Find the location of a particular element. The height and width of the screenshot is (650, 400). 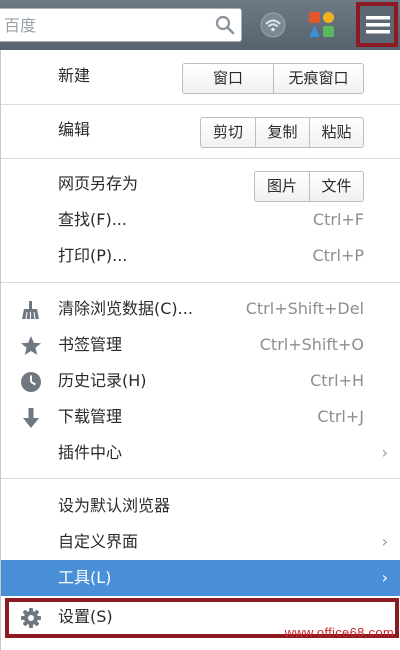

menu-item-clear-data: 清除浏览数据(C)... Ctrl+Shift+Del is located at coordinates (200, 309).